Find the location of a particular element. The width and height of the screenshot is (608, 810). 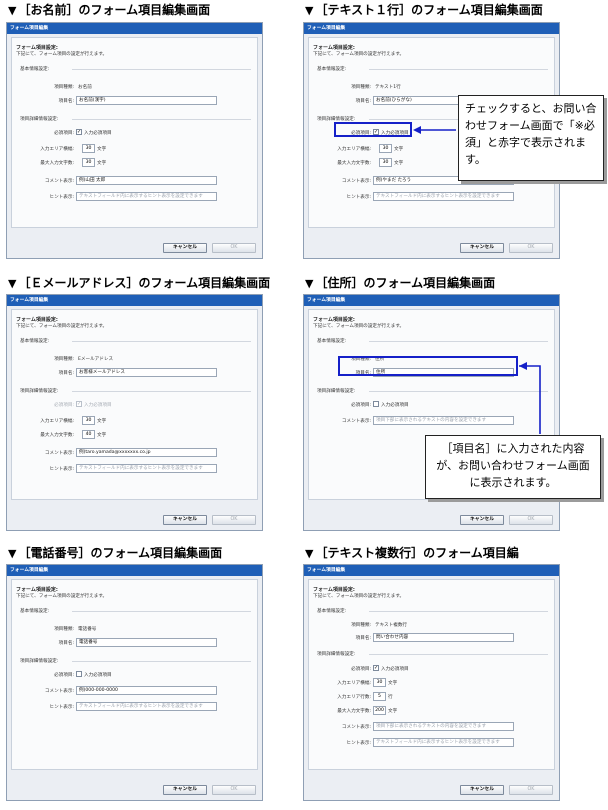

heading-address-panel: ▼ ［住所］のフォーム項目編集画面 is located at coordinates (400, 283).